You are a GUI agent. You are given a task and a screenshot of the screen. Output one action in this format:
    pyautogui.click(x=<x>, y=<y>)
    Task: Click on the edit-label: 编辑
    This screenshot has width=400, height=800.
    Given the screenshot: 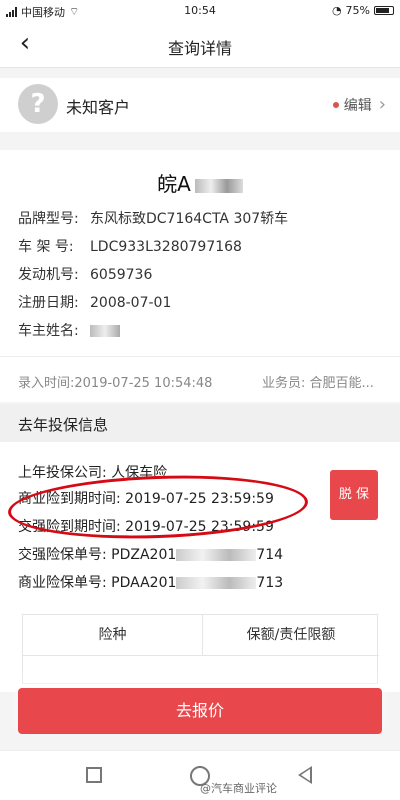 What is the action you would take?
    pyautogui.click(x=357, y=105)
    